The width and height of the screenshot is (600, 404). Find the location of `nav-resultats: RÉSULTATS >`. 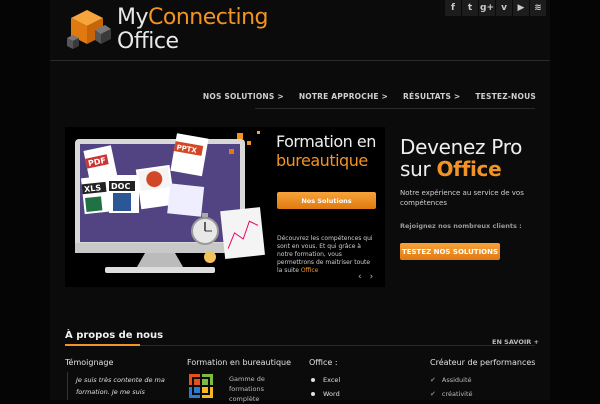

nav-resultats: RÉSULTATS > is located at coordinates (431, 96).